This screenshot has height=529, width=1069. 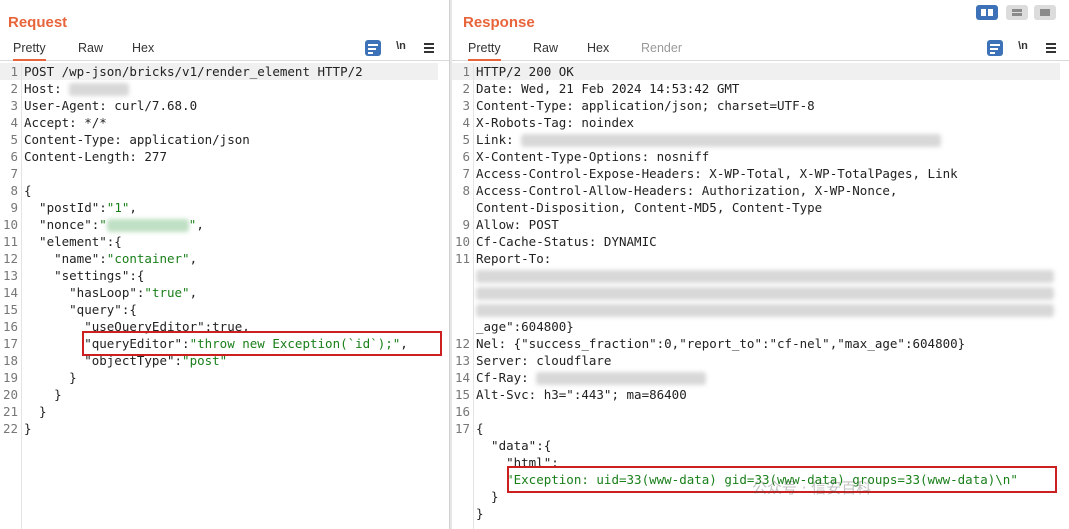 I want to click on code-token: Cf-Cache-Status: DYNAMIC, so click(x=566, y=241).